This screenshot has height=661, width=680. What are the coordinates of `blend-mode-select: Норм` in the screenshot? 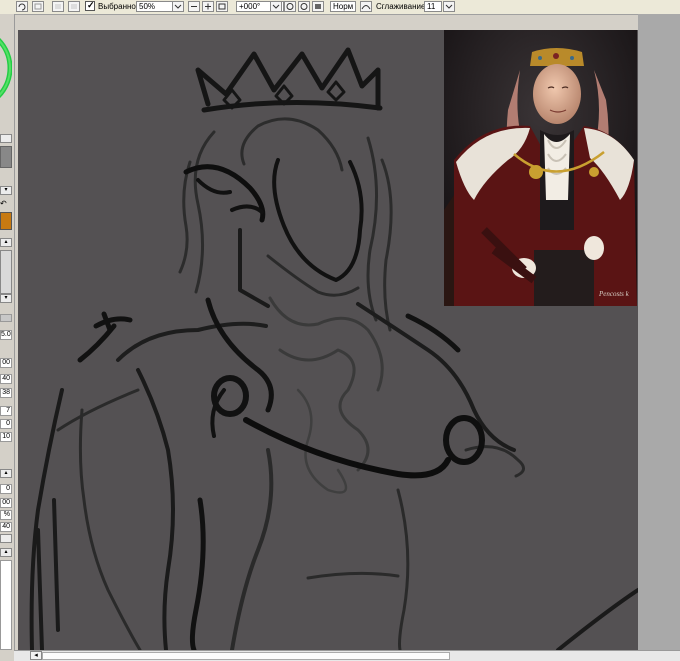 It's located at (343, 6).